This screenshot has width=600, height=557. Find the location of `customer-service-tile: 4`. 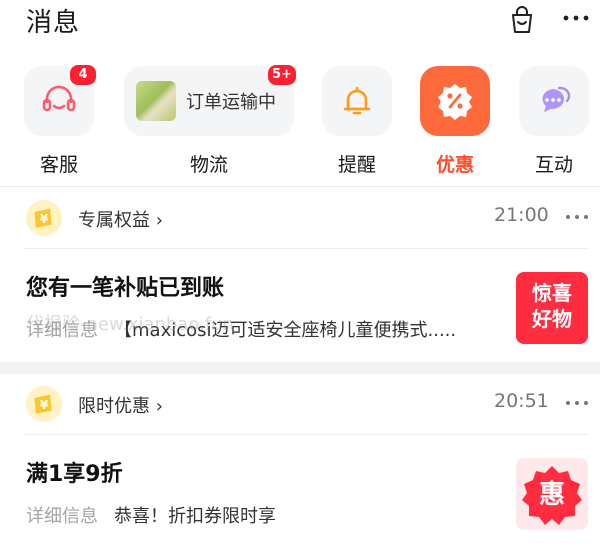

customer-service-tile: 4 is located at coordinates (61, 99).